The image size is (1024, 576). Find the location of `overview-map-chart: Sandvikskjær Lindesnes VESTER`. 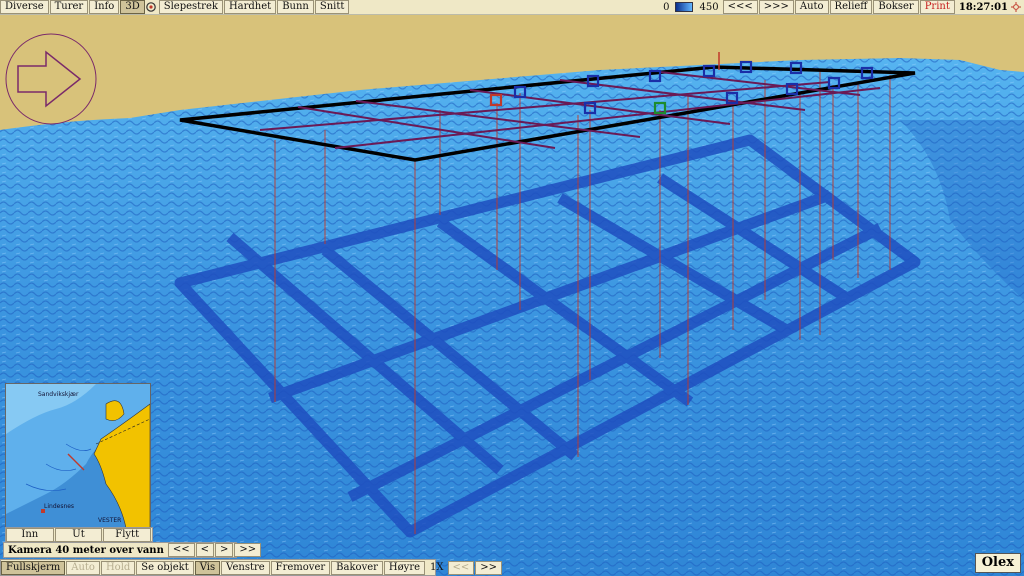

overview-map-chart: Sandvikskjær Lindesnes VESTER is located at coordinates (78, 456).